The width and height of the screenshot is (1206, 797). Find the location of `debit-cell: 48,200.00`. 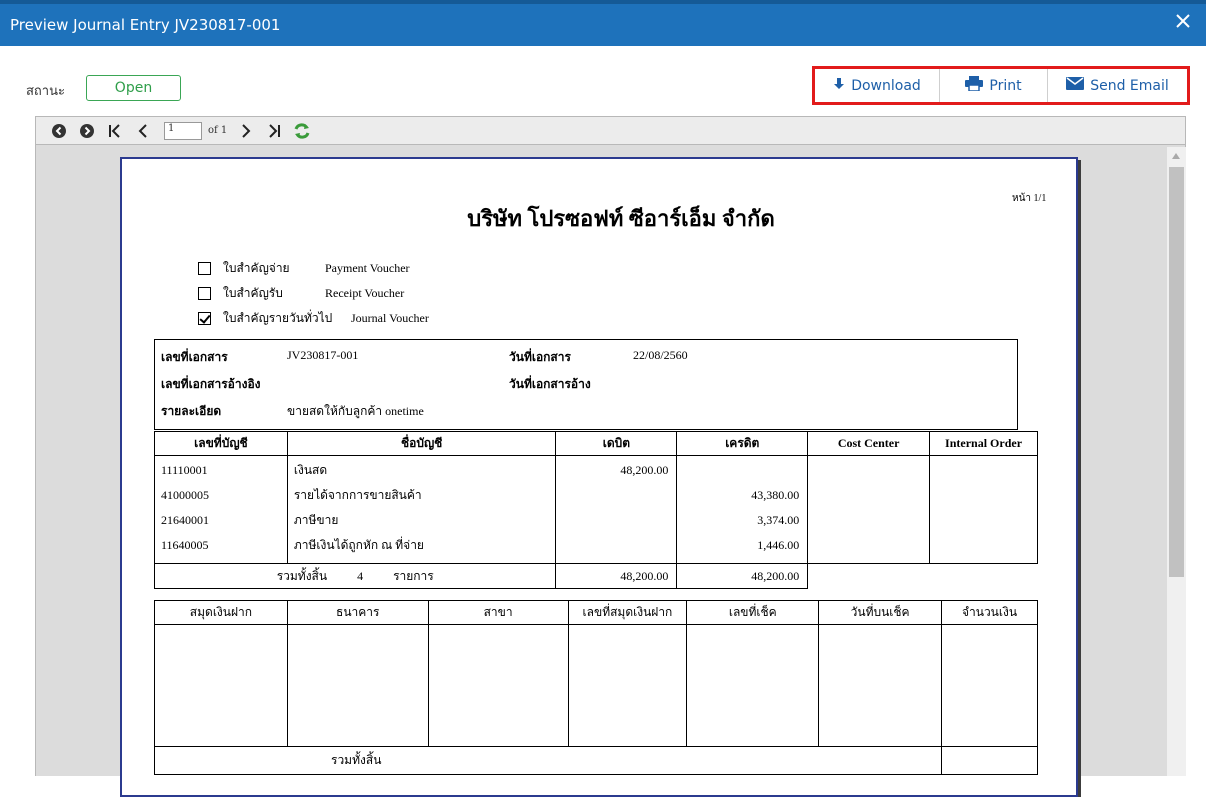

debit-cell: 48,200.00 is located at coordinates (644, 470).